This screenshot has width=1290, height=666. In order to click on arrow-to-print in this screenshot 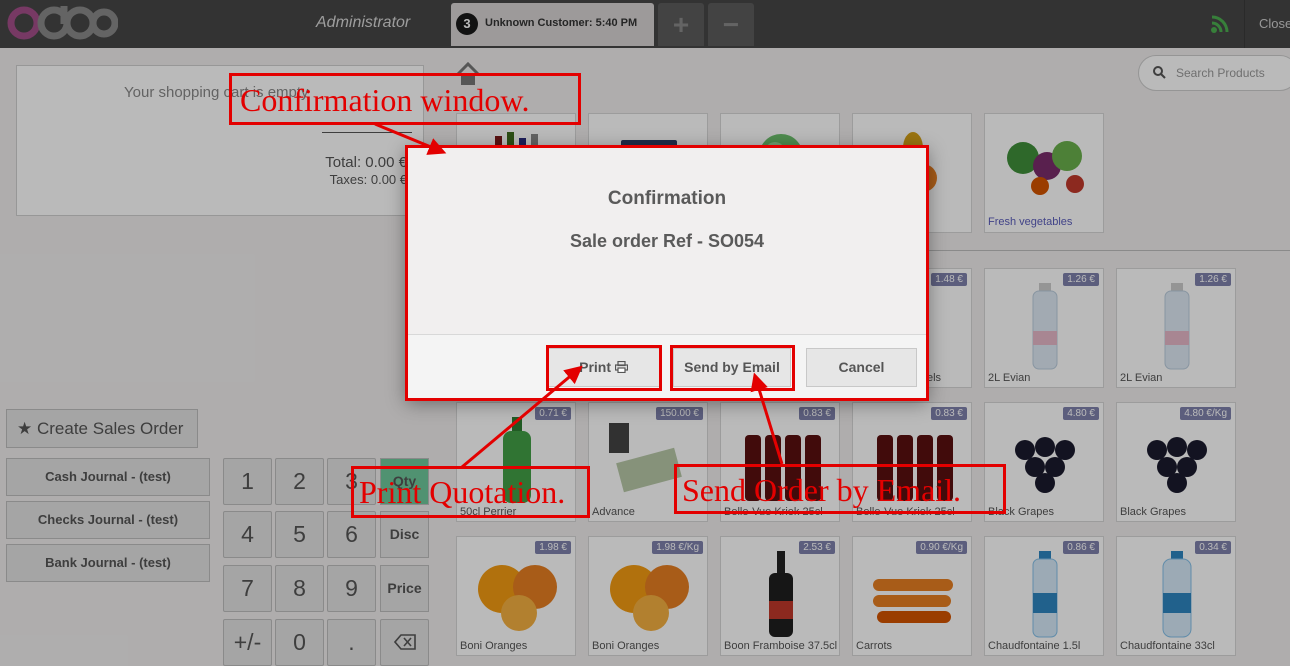, I will do `click(522, 417)`.